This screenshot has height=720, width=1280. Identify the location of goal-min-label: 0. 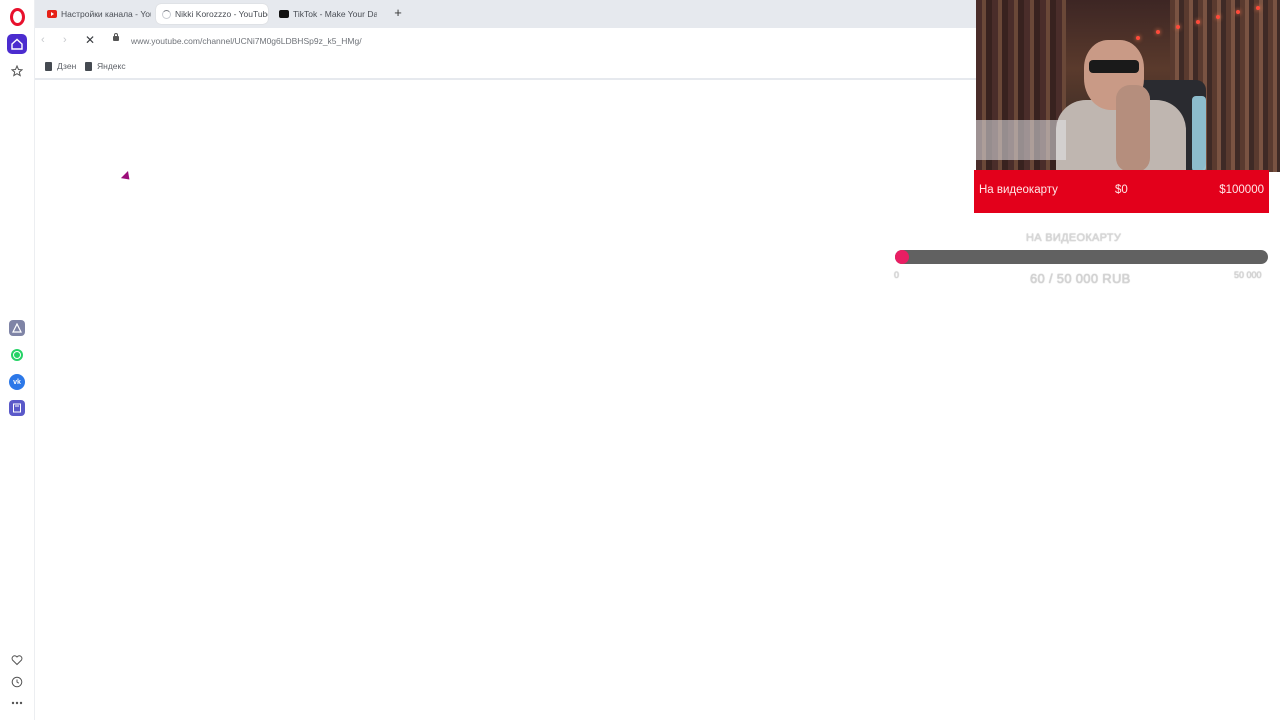
(897, 275).